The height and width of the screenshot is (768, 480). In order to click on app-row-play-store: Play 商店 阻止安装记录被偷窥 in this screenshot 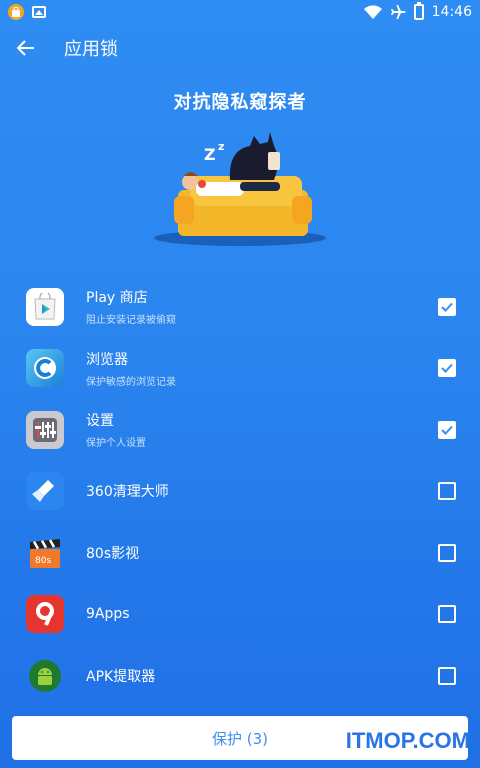, I will do `click(240, 307)`.